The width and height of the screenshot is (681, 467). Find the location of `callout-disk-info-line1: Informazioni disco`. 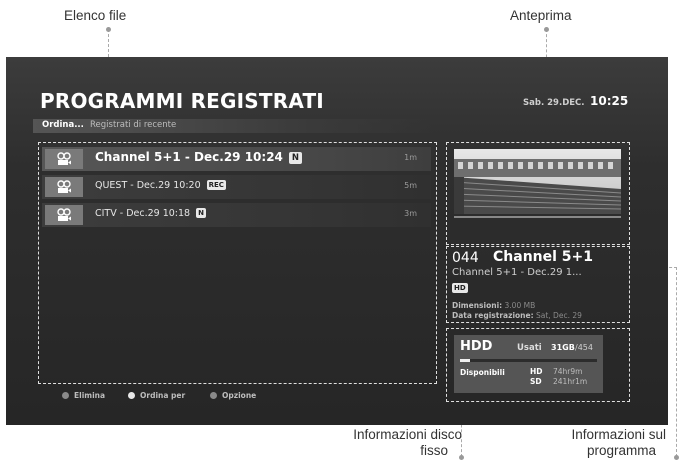

callout-disk-info-line1: Informazioni disco is located at coordinates (407, 434).